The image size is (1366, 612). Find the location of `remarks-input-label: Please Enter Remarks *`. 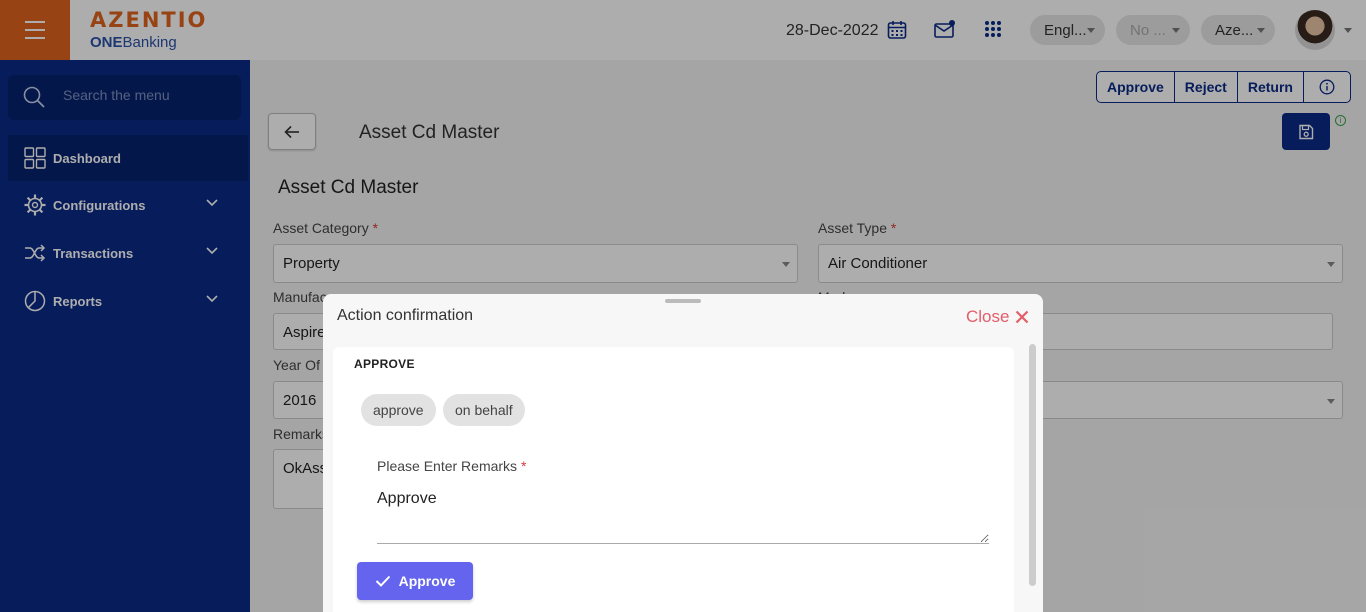

remarks-input-label: Please Enter Remarks * is located at coordinates (452, 466).